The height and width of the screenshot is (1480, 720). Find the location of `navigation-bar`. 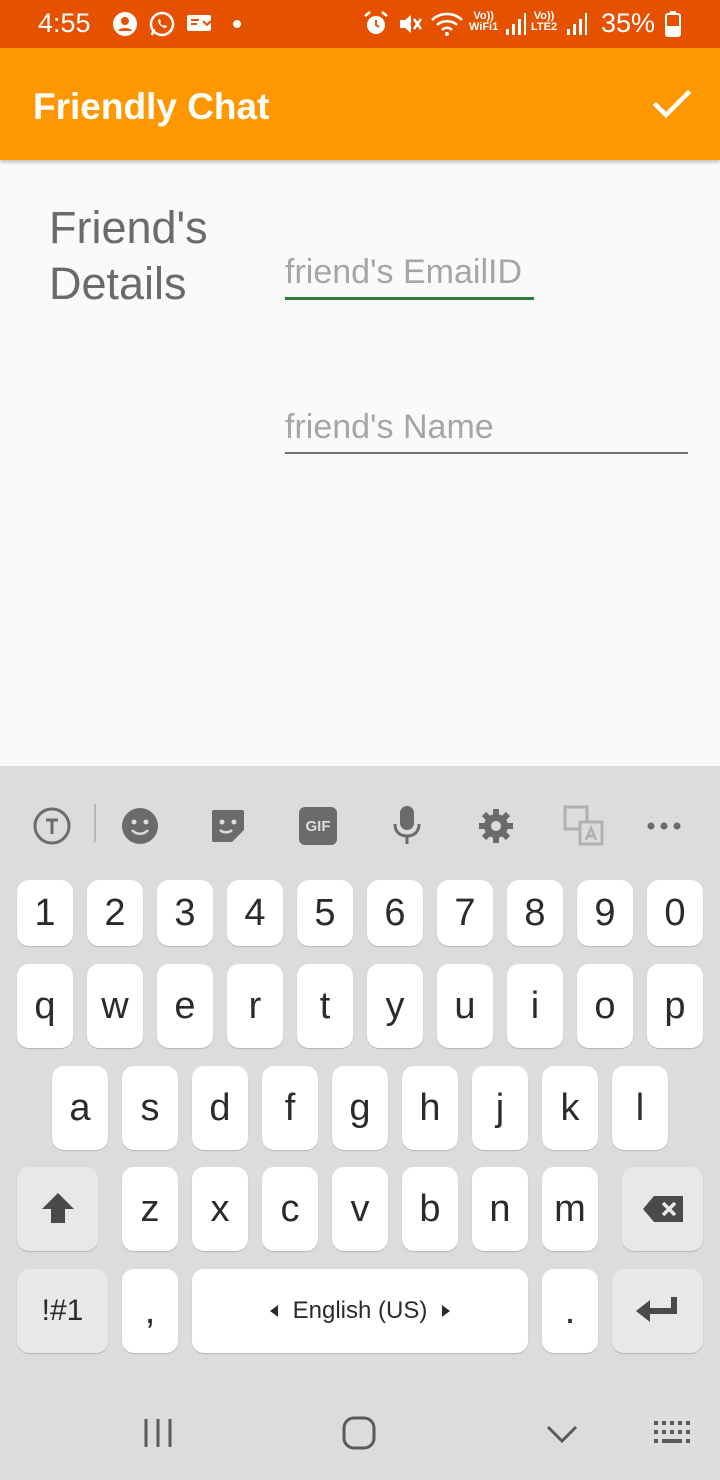

navigation-bar is located at coordinates (360, 1437).